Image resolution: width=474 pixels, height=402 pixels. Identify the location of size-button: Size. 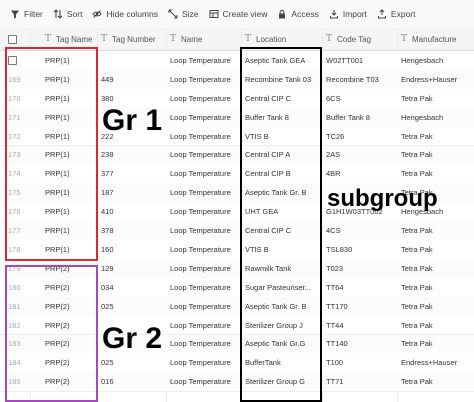
(183, 14).